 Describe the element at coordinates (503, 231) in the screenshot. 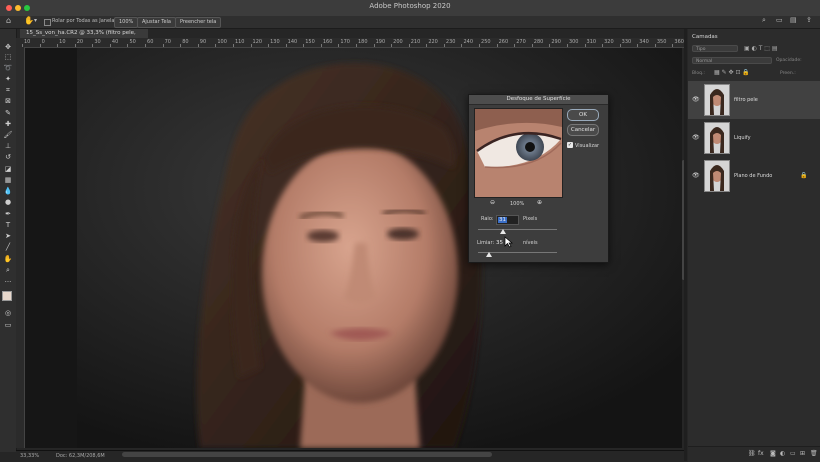

I see `radius-slider-thumb` at that location.